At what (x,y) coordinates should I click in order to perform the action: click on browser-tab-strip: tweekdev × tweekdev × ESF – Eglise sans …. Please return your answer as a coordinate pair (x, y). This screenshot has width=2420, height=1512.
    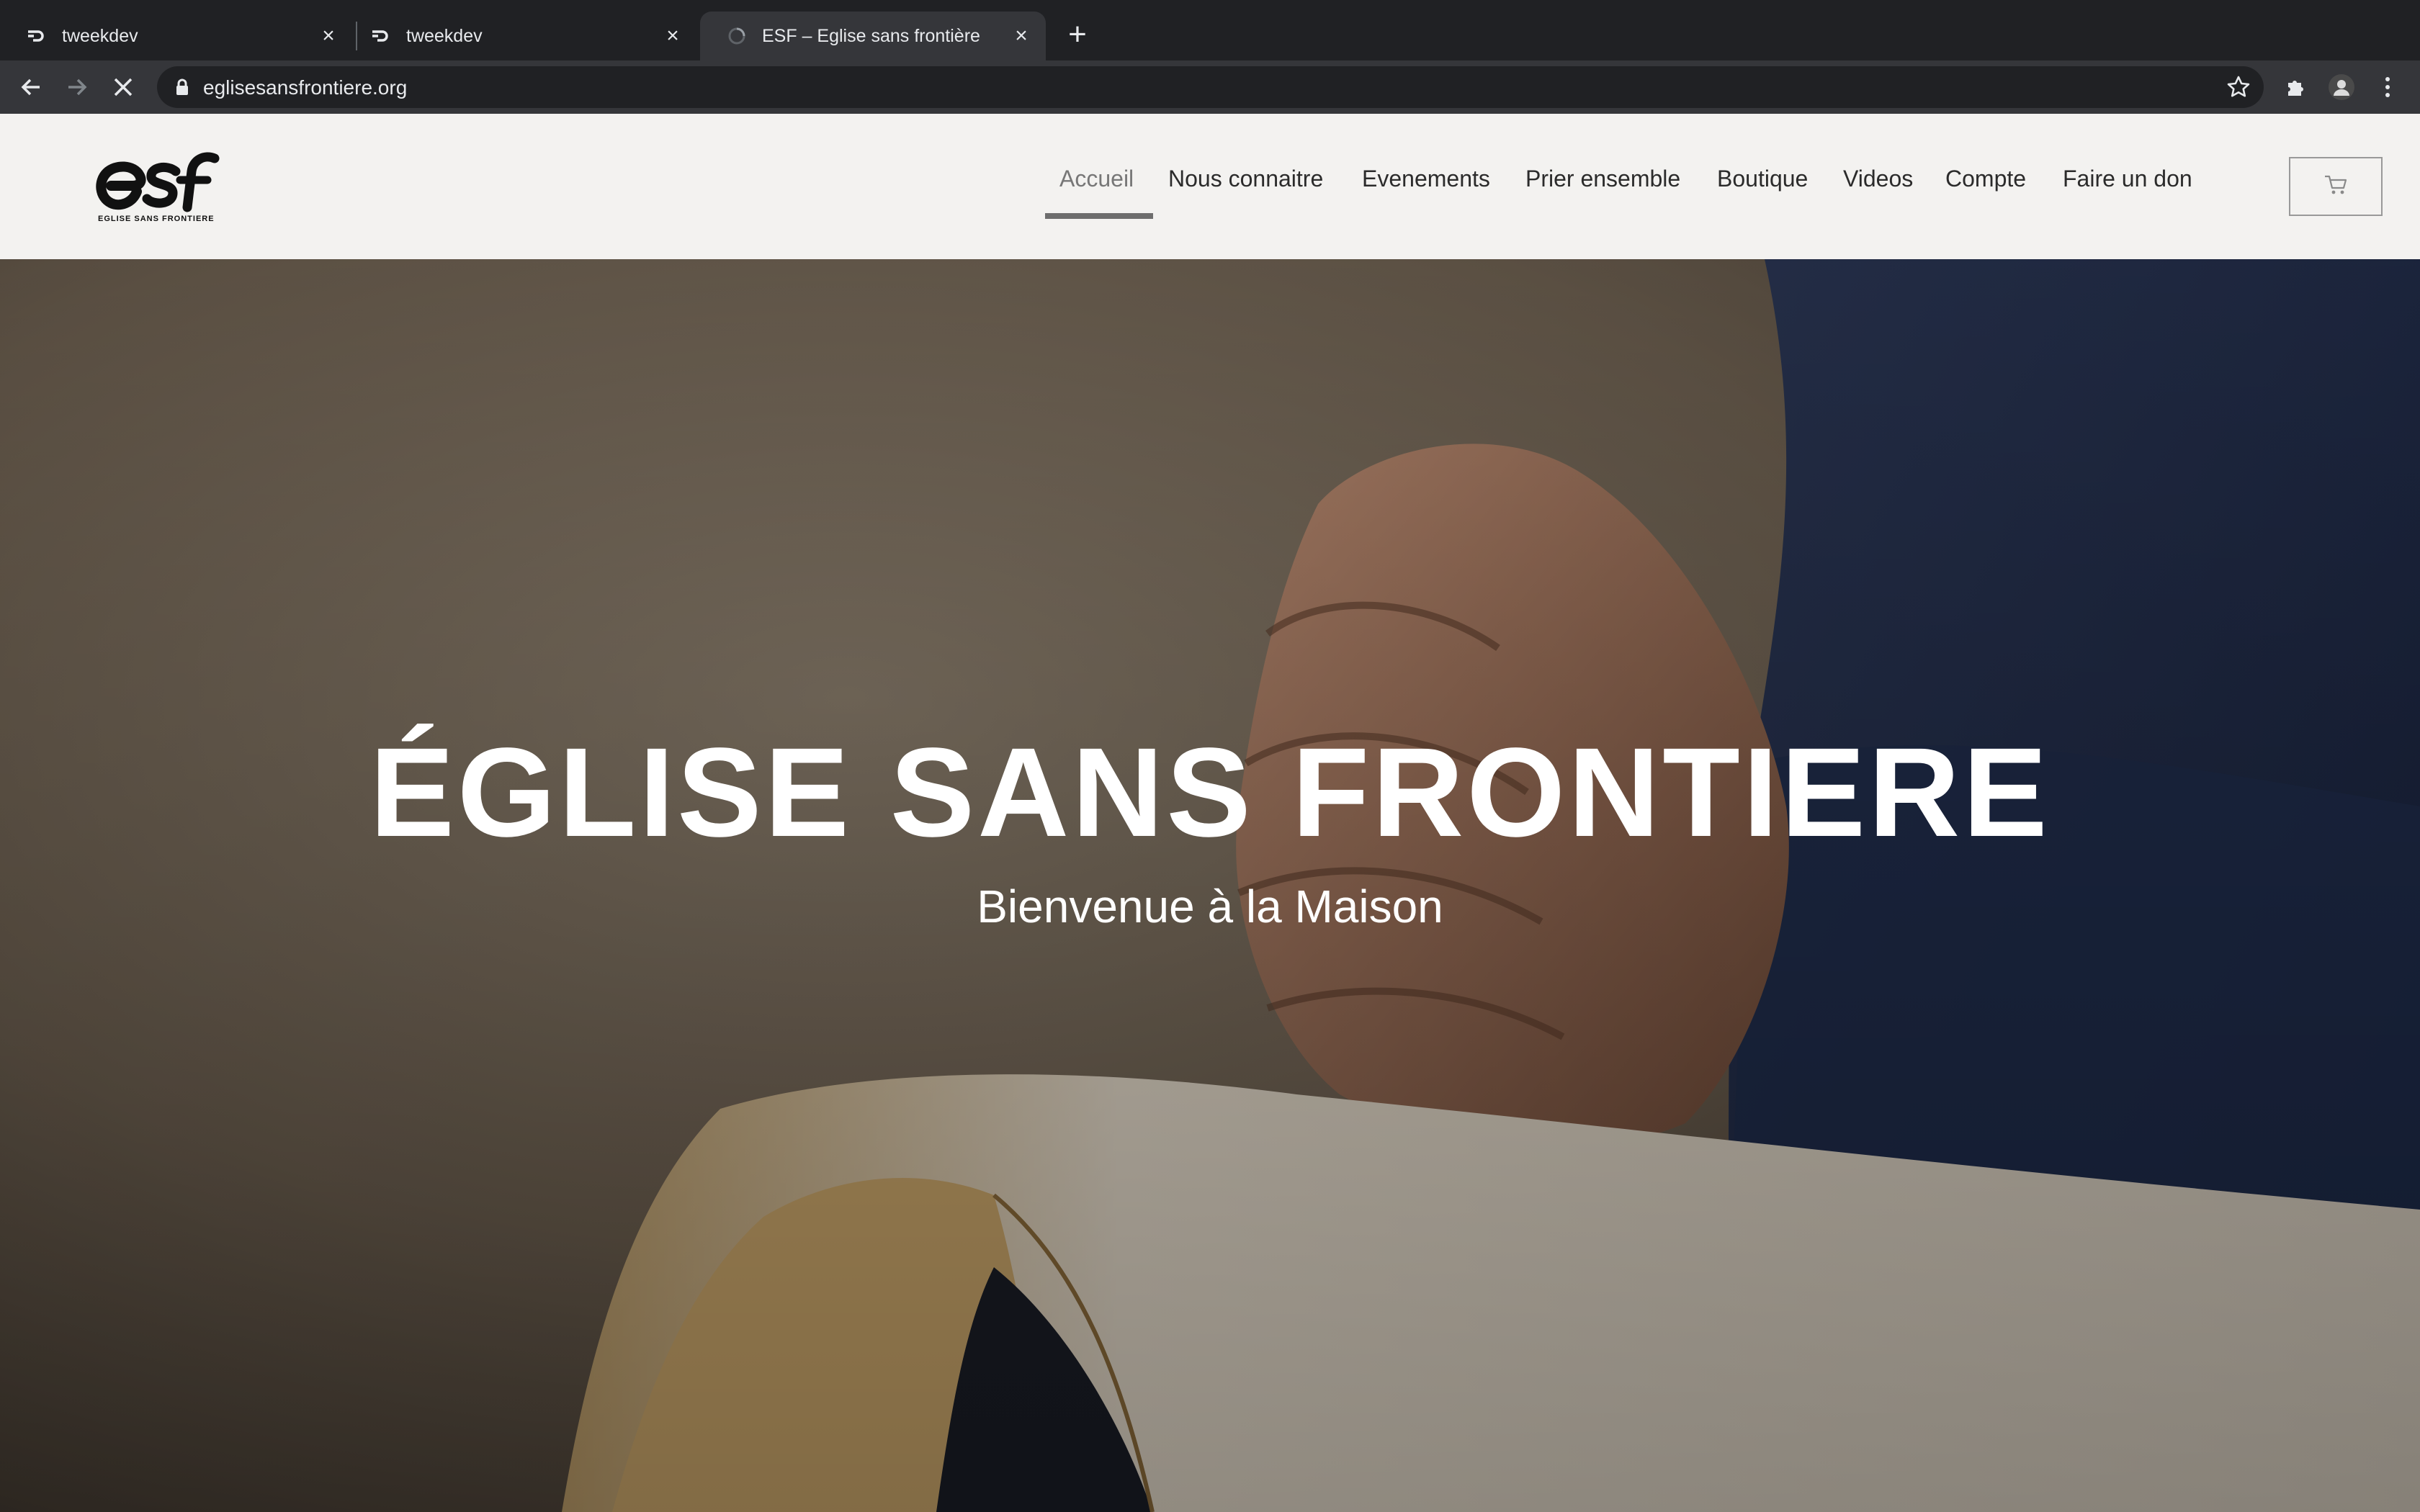
    Looking at the image, I should click on (1210, 30).